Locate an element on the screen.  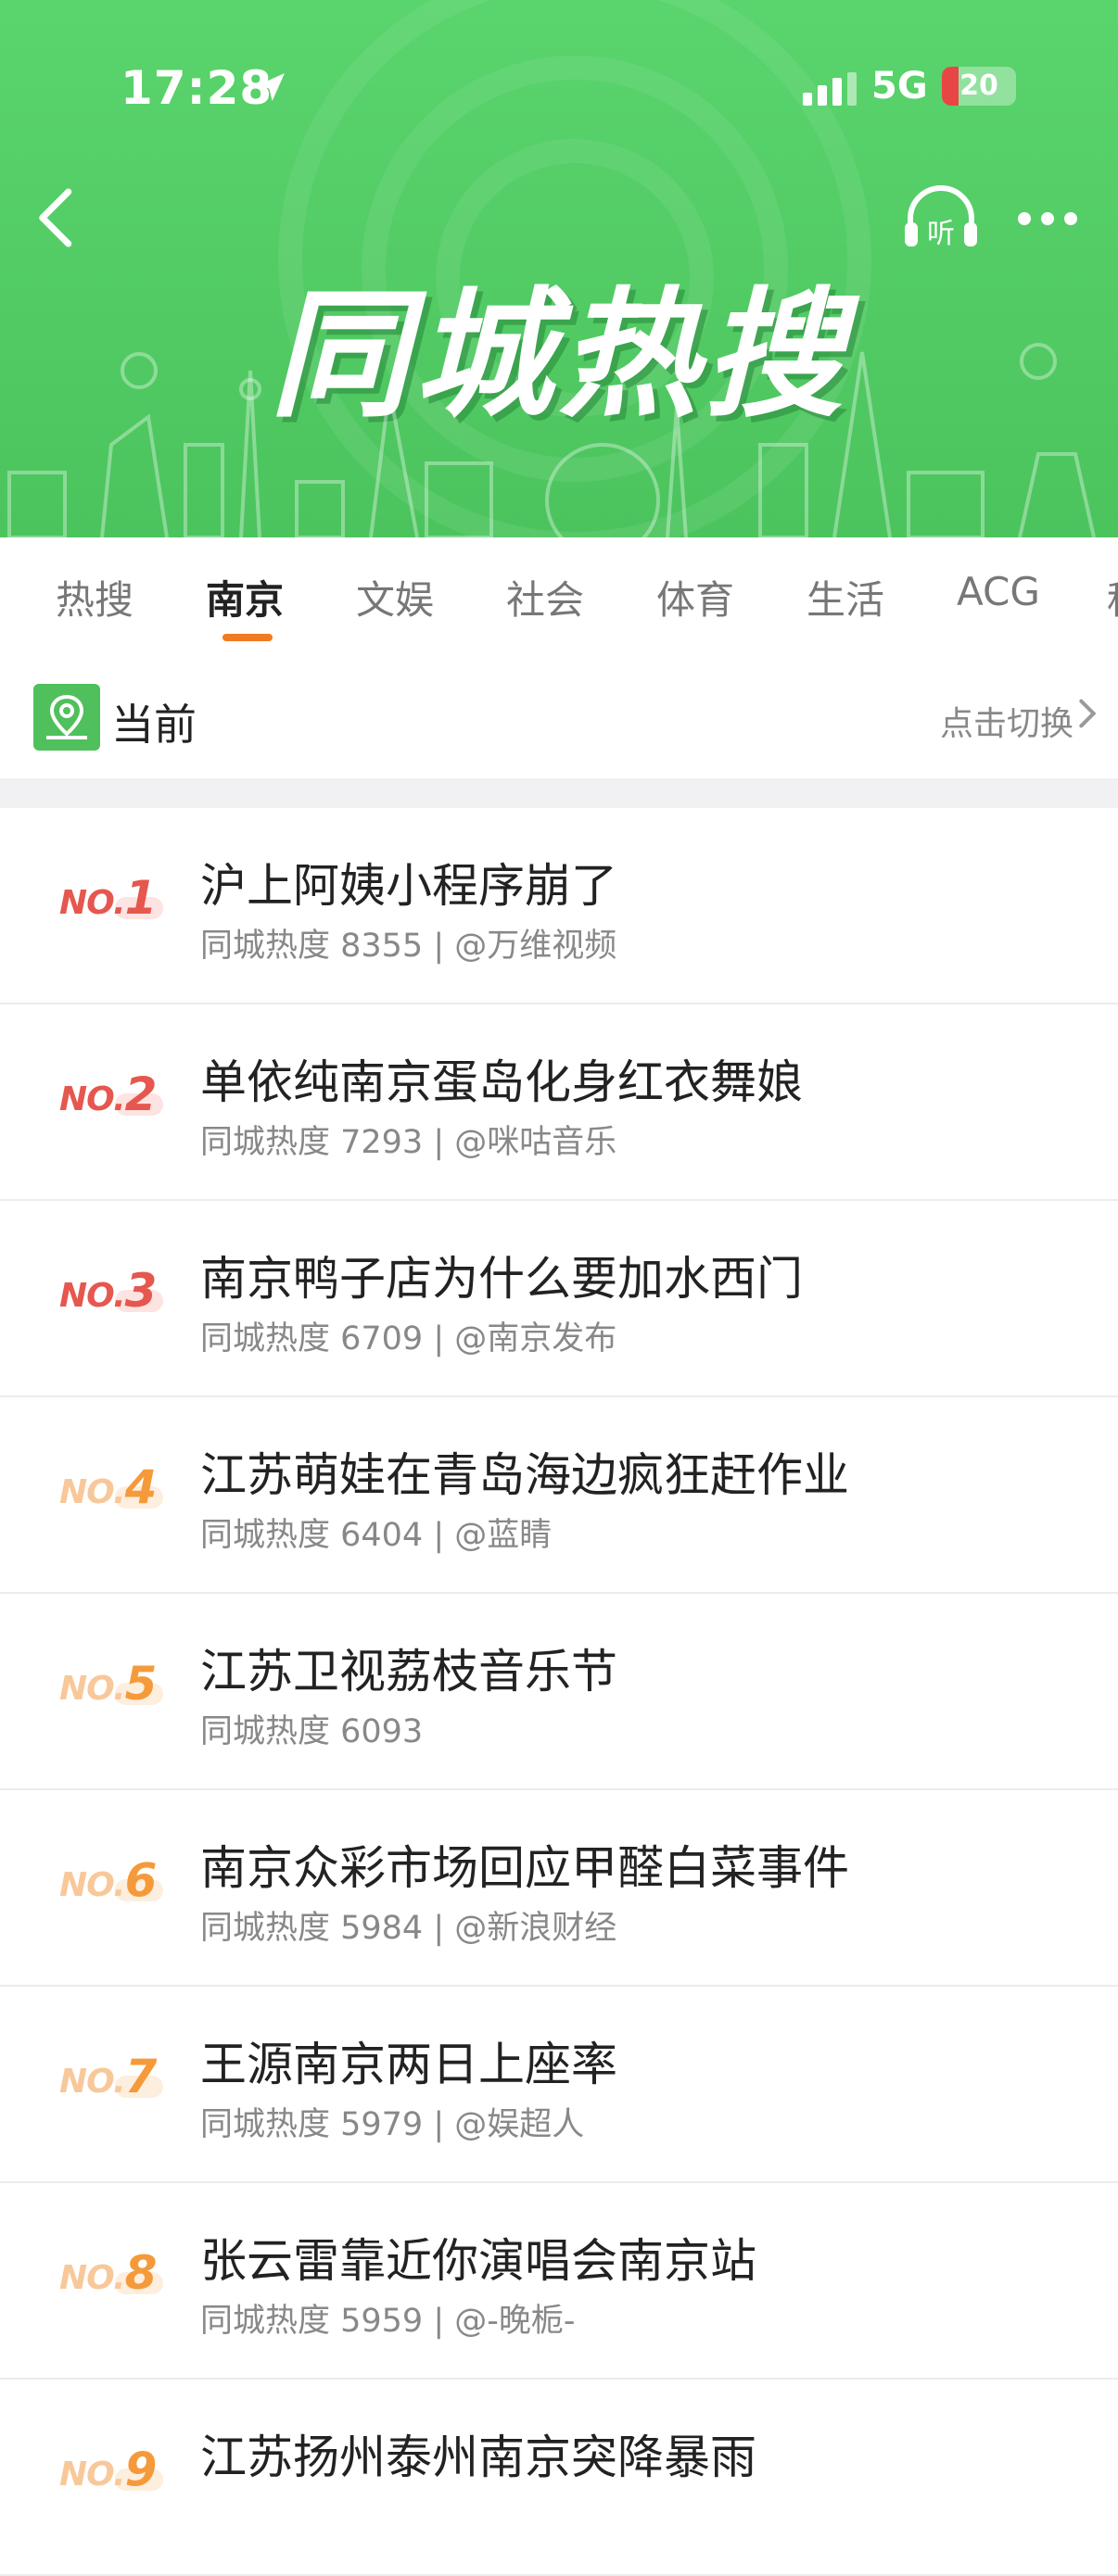
item-meta: 同城热度 5959 | @-晚栀- is located at coordinates (388, 2321).